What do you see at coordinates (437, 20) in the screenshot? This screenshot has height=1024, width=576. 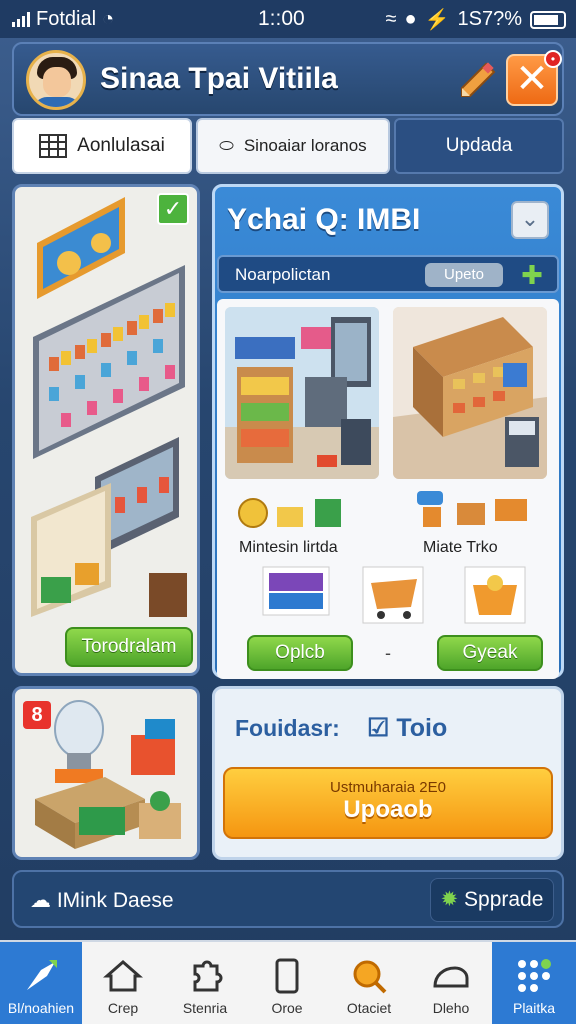 I see `charging-icon: ⚡` at bounding box center [437, 20].